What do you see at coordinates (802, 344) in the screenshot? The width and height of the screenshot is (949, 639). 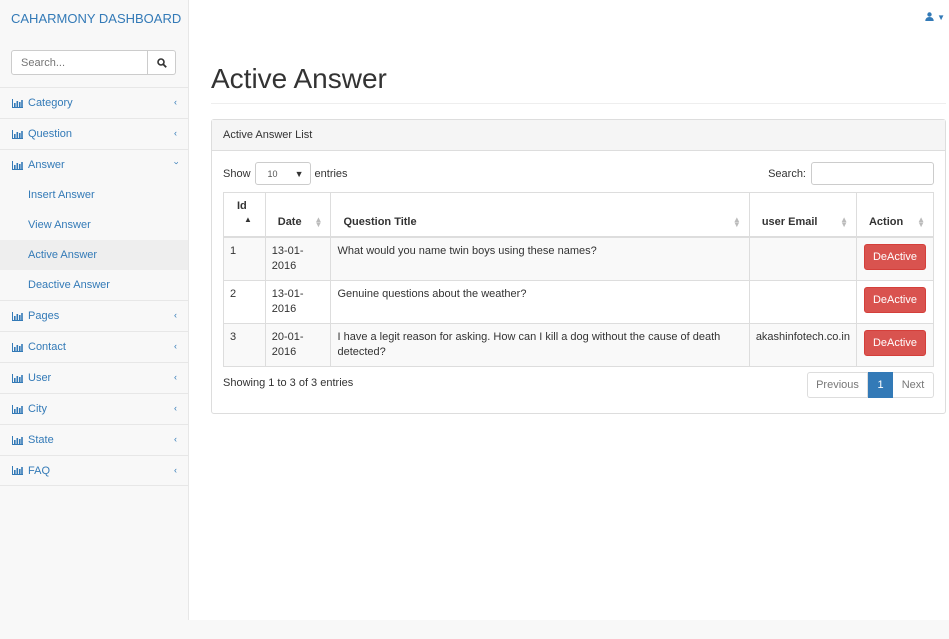 I see `cell-email: akashinfotech.co.in` at bounding box center [802, 344].